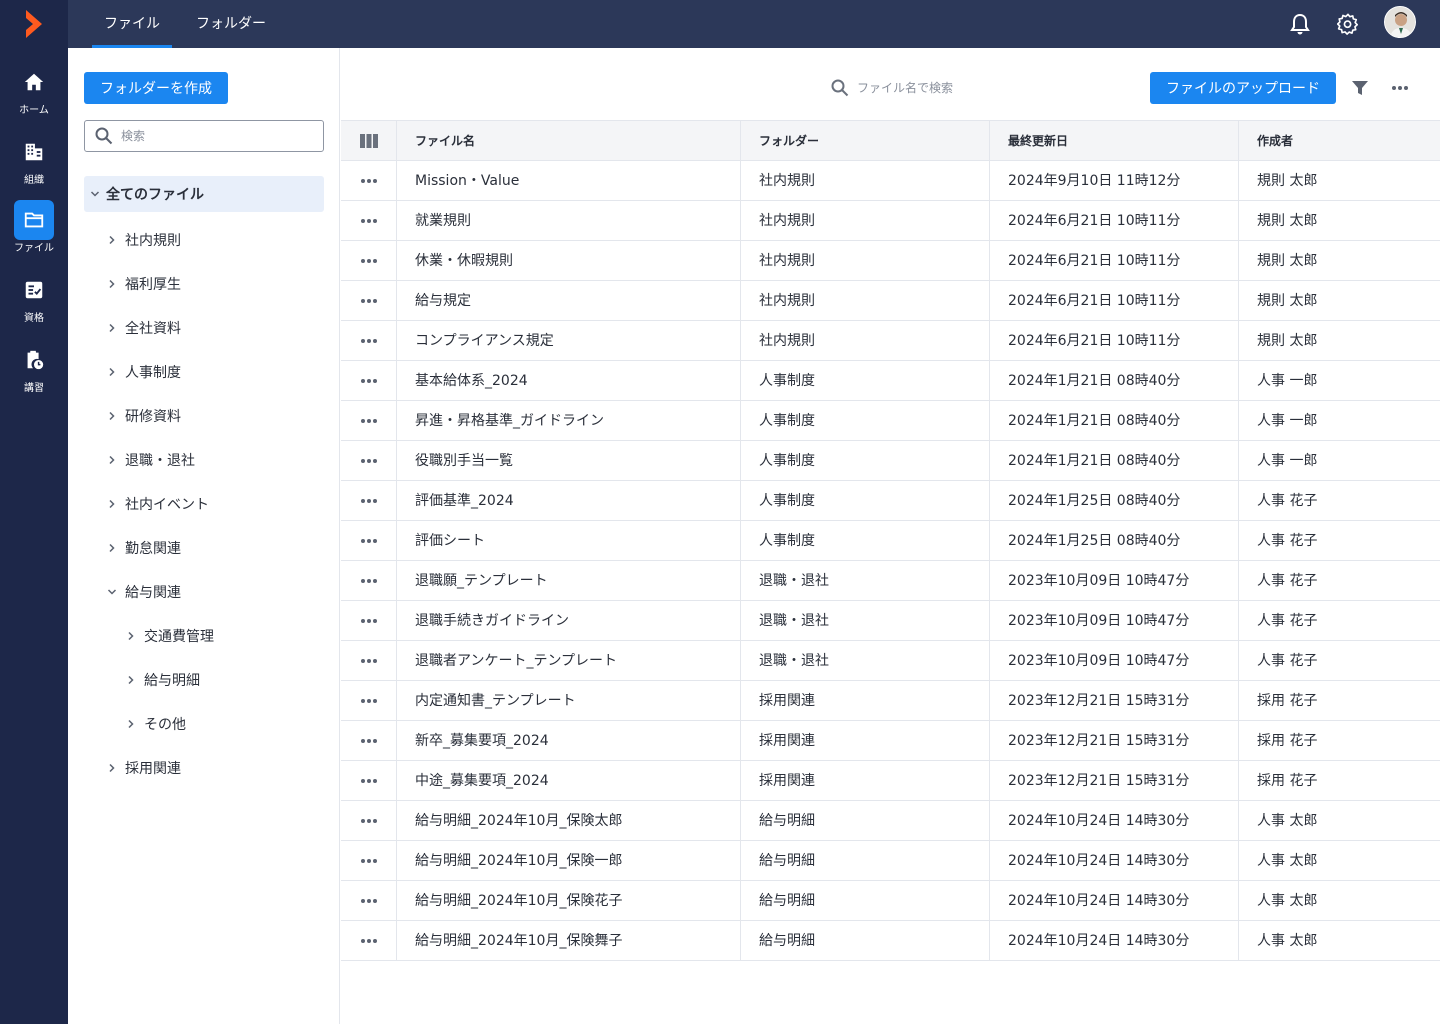 This screenshot has width=1440, height=1024. What do you see at coordinates (569, 741) in the screenshot?
I see `cell-filename: 新卒_募集要項_2024` at bounding box center [569, 741].